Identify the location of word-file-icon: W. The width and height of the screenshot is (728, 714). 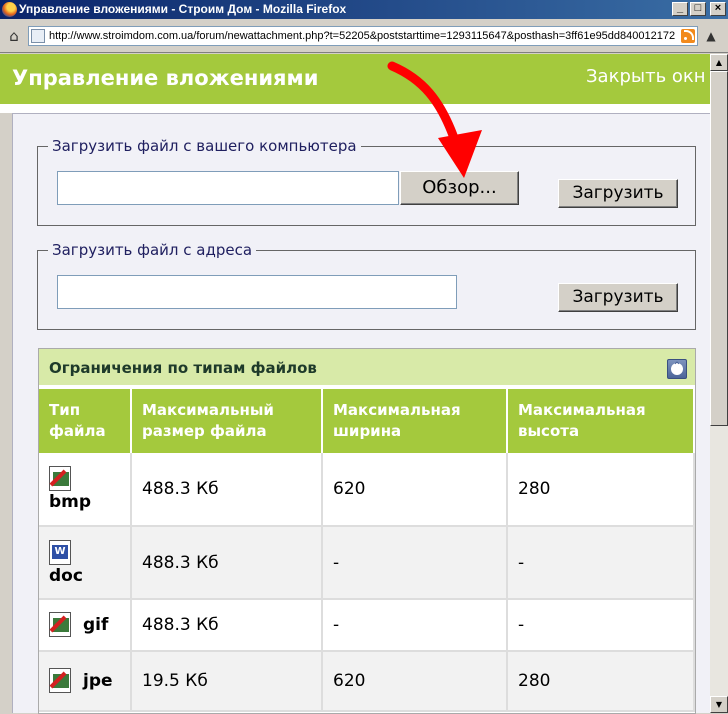
(62, 552).